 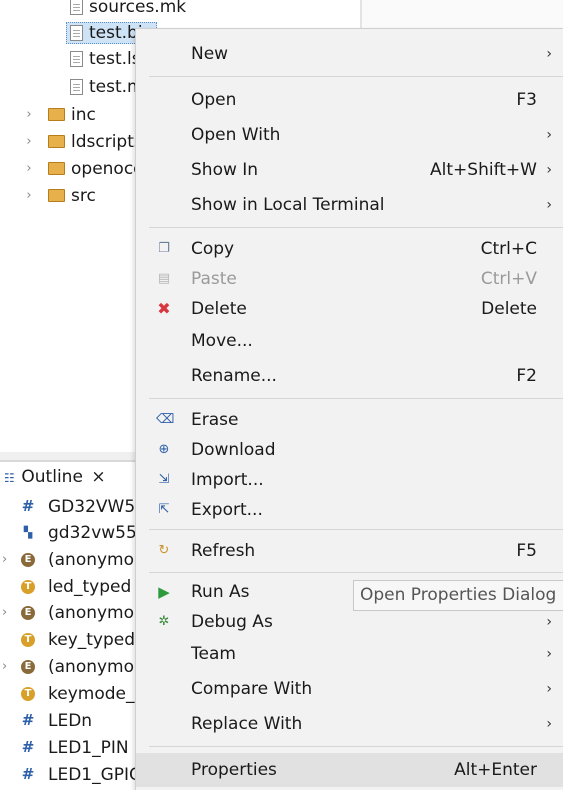 I want to click on debug-icon: ✲, so click(x=164, y=621).